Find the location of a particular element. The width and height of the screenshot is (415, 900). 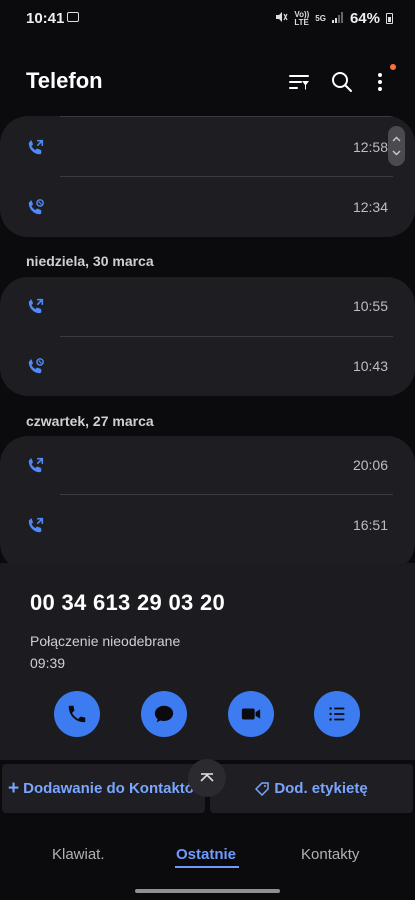

tab-recents: Ostatnie is located at coordinates (206, 854).